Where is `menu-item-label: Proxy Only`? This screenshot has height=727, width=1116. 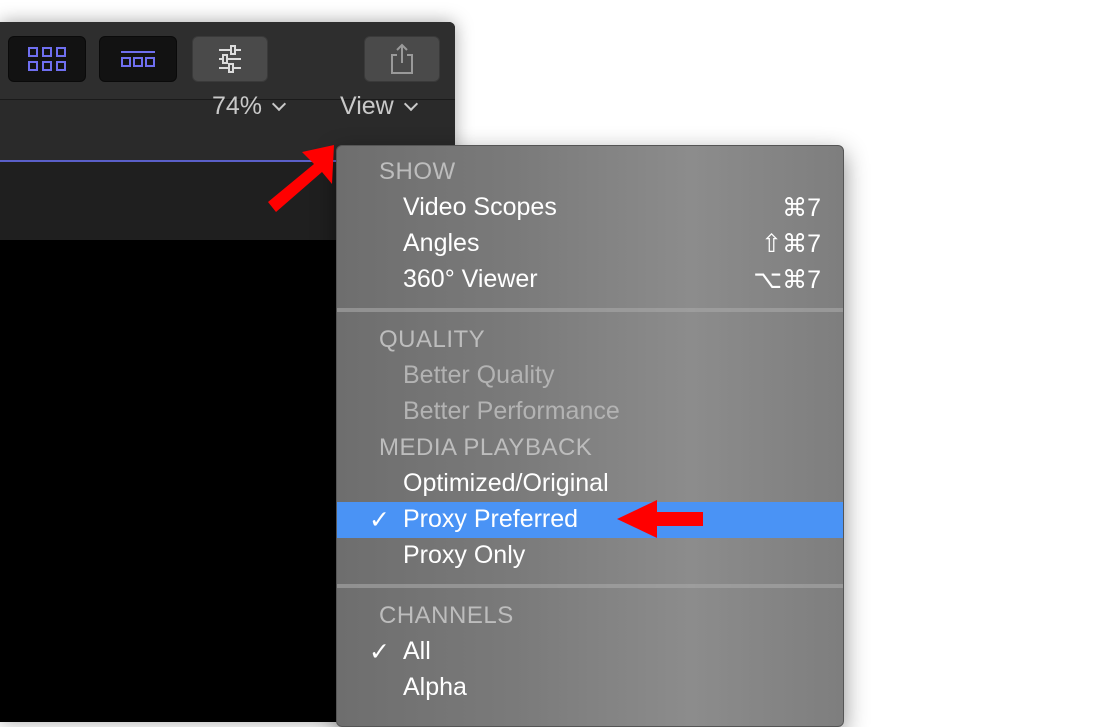
menu-item-label: Proxy Only is located at coordinates (464, 555).